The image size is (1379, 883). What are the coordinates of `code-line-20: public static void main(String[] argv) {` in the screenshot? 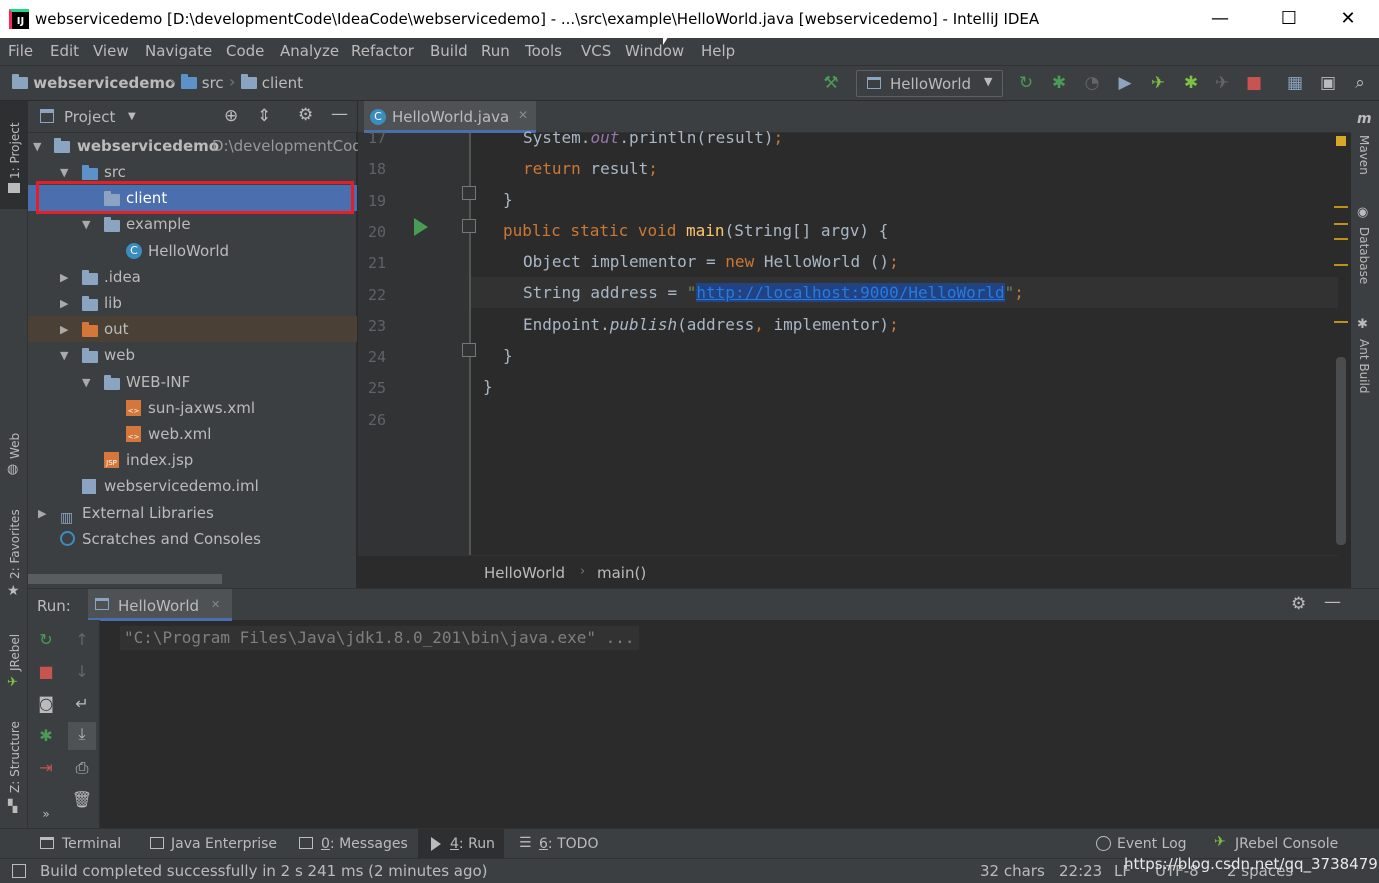 It's located at (695, 230).